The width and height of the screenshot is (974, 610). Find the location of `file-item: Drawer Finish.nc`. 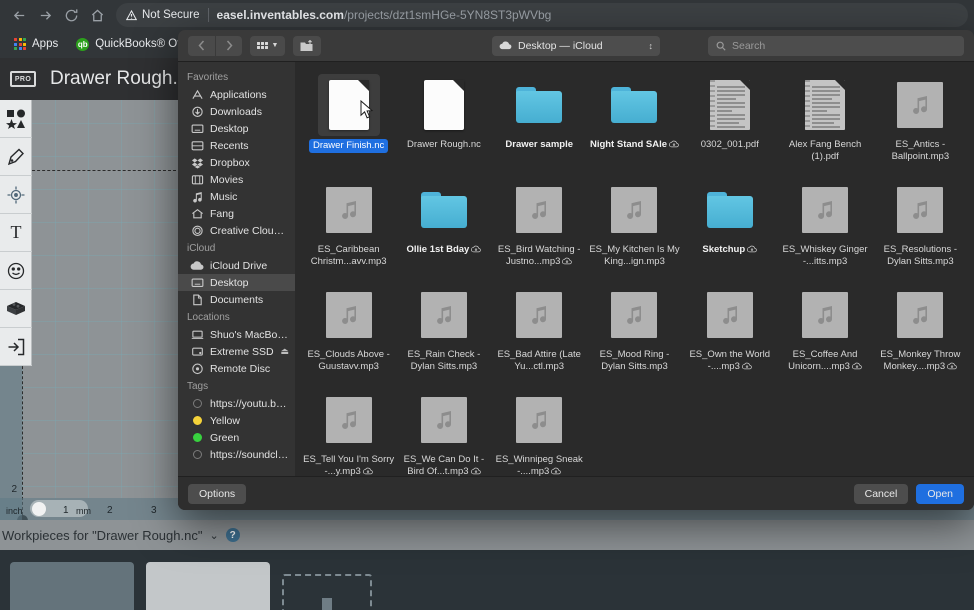

file-item: Drawer Finish.nc is located at coordinates (348, 122).